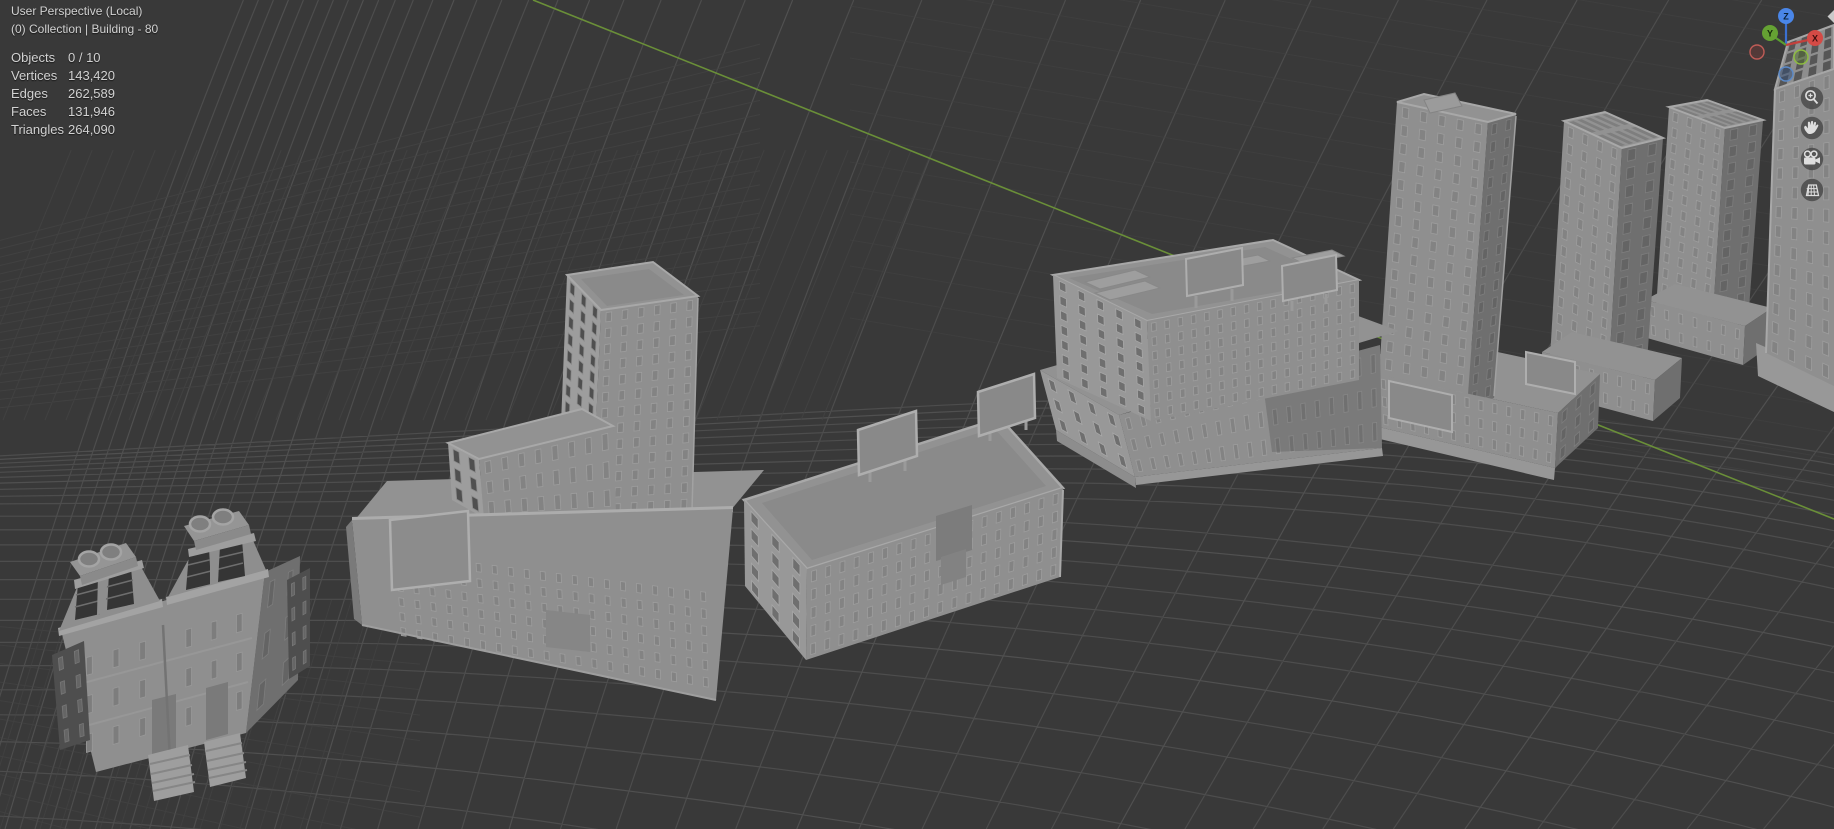 The height and width of the screenshot is (829, 1834). Describe the element at coordinates (1815, 39) in the screenshot. I see `svg-text: X` at that location.